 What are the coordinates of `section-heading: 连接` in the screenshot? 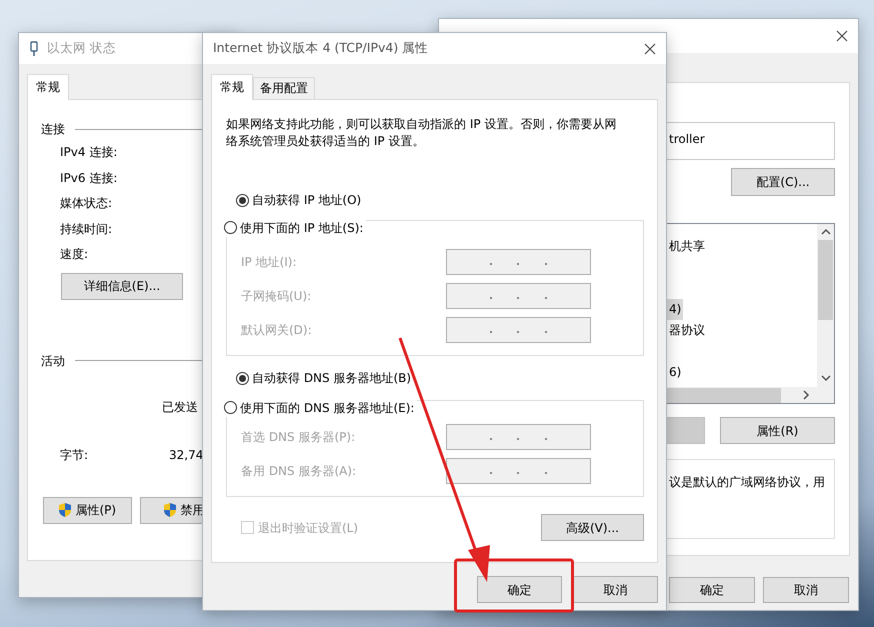 It's located at (53, 129).